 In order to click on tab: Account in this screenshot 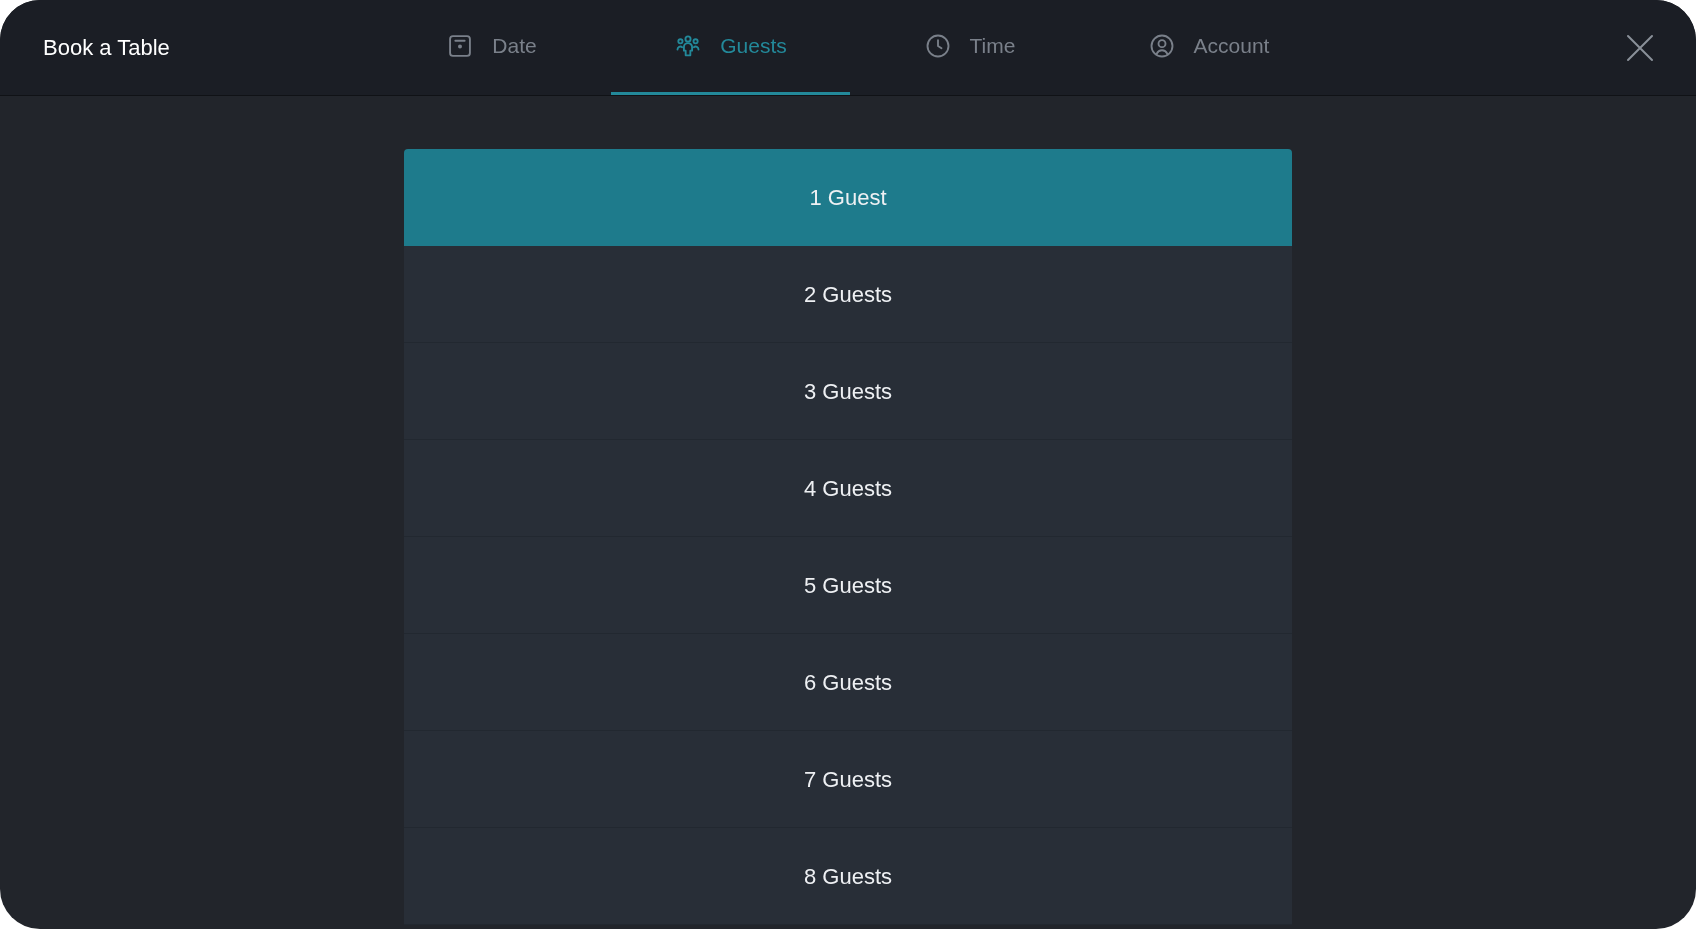, I will do `click(1208, 47)`.